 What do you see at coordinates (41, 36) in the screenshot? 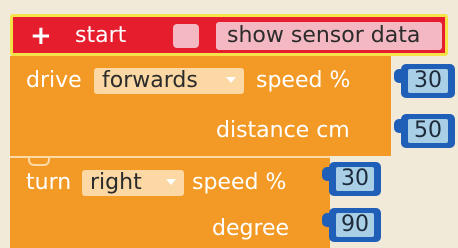
I see `plus-icon: +` at bounding box center [41, 36].